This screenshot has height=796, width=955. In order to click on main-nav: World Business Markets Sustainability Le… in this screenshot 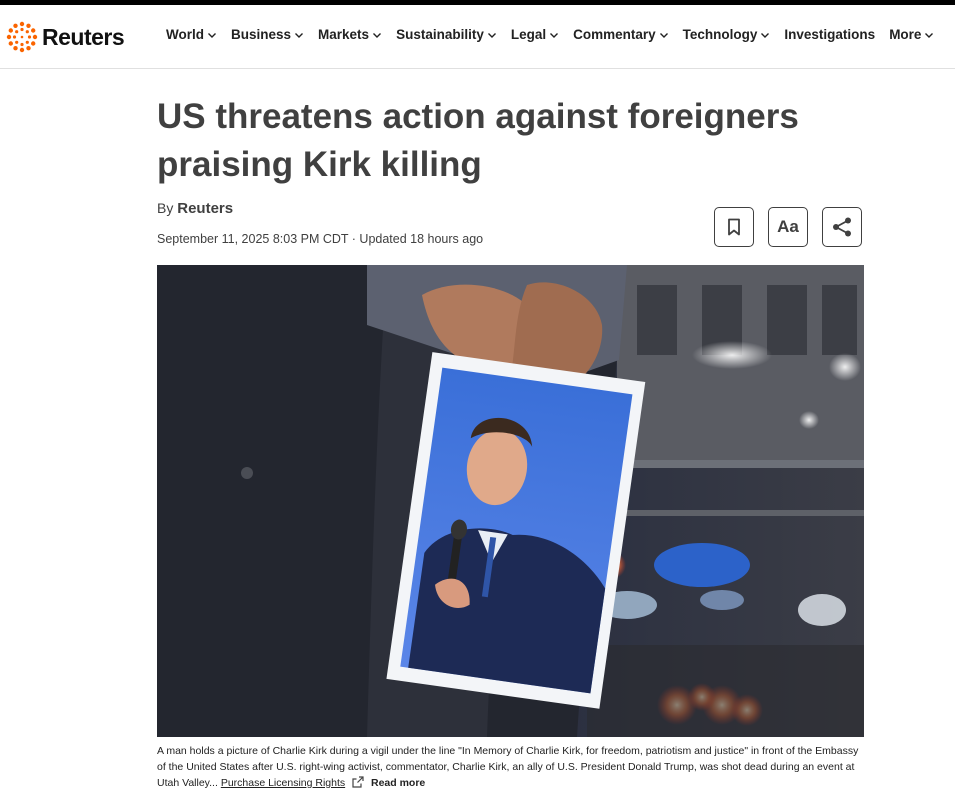, I will do `click(557, 34)`.